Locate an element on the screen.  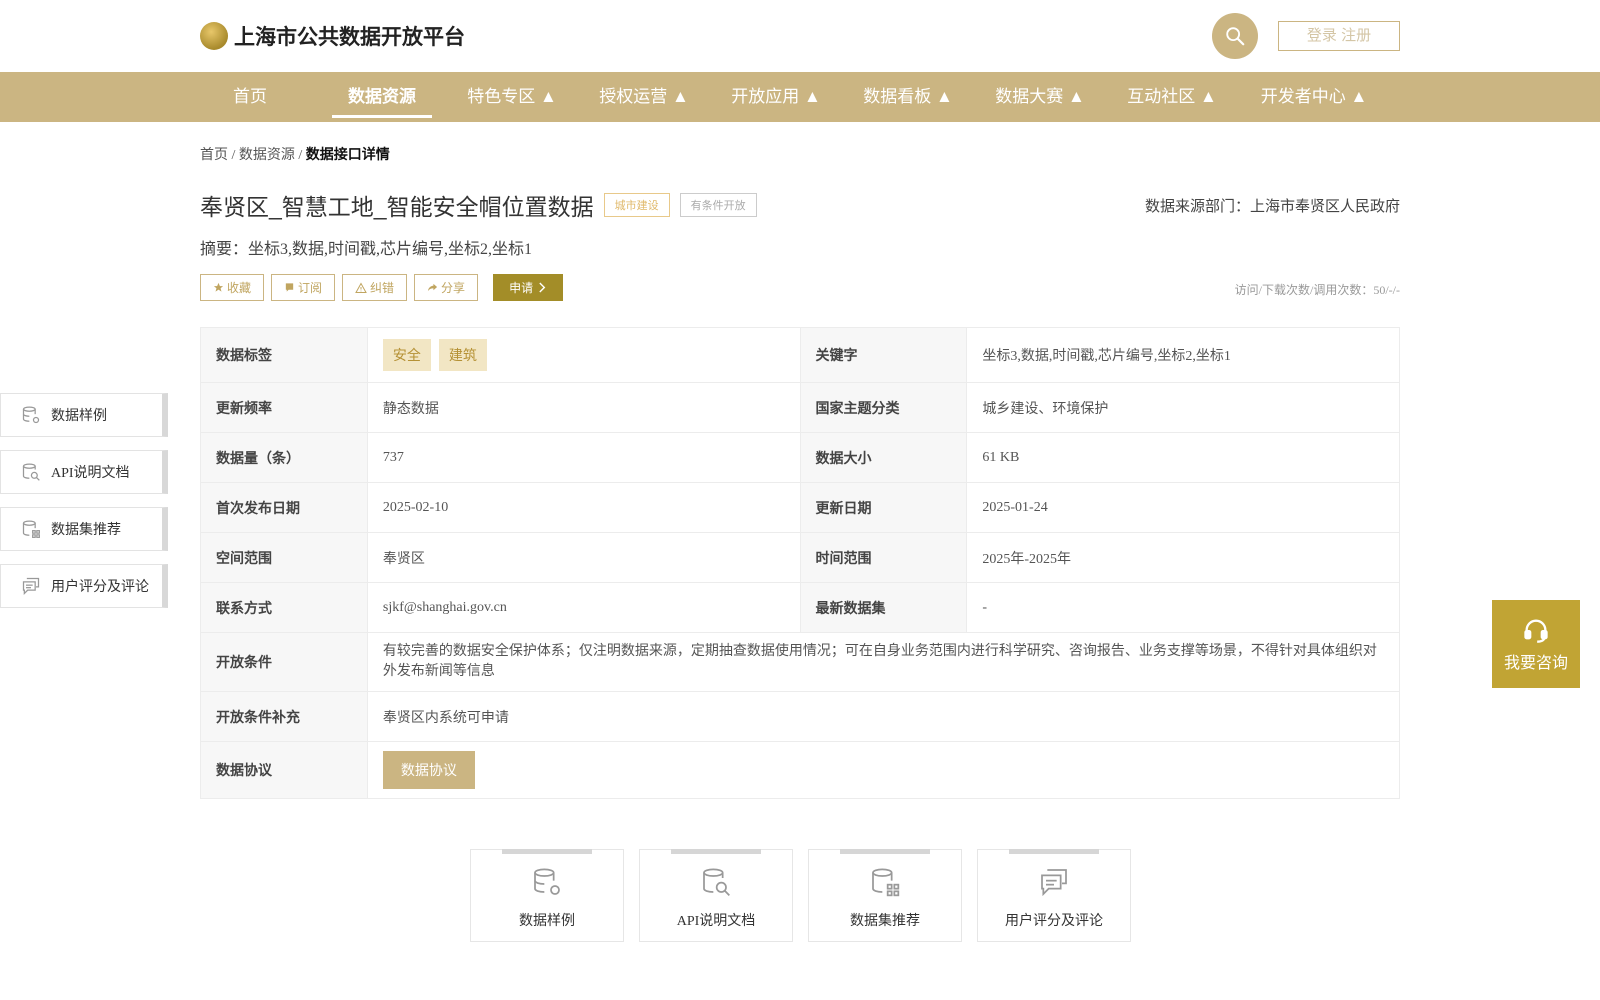
side-item-label: 数据集推荐 is located at coordinates (86, 530).